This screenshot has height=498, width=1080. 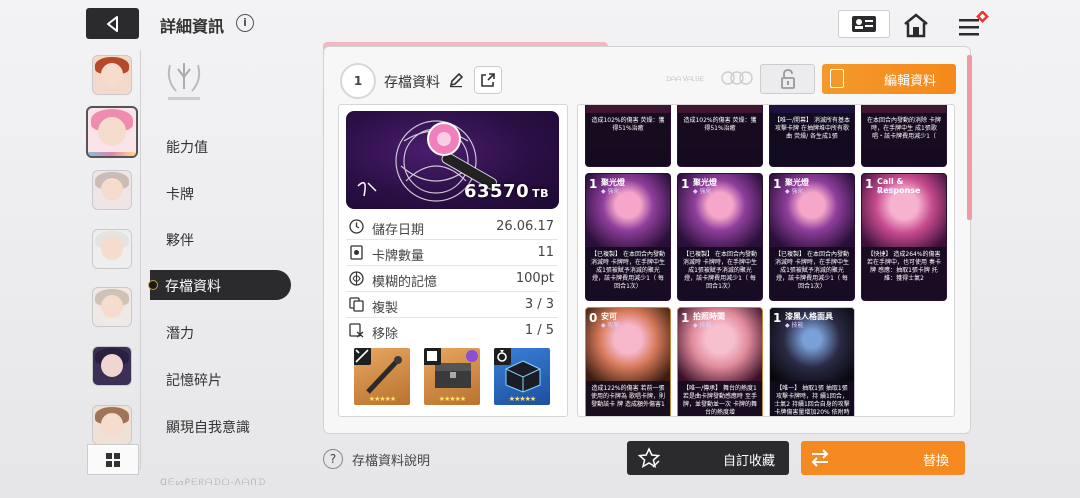 I want to click on custom-favorite-button: 自訂收藏, so click(x=708, y=458).